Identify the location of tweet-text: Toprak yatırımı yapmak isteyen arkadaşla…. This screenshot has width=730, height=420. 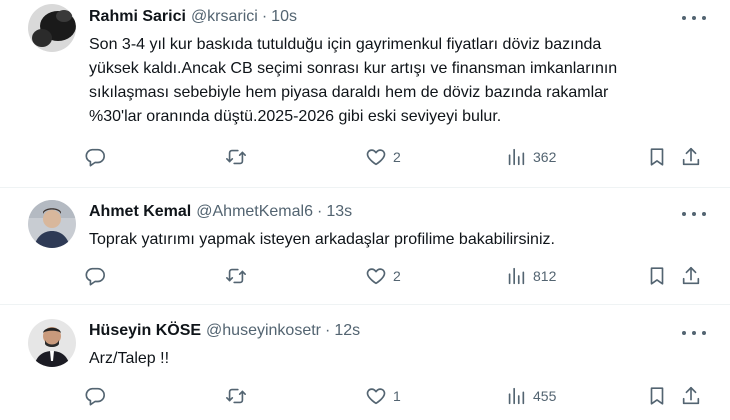
(399, 240).